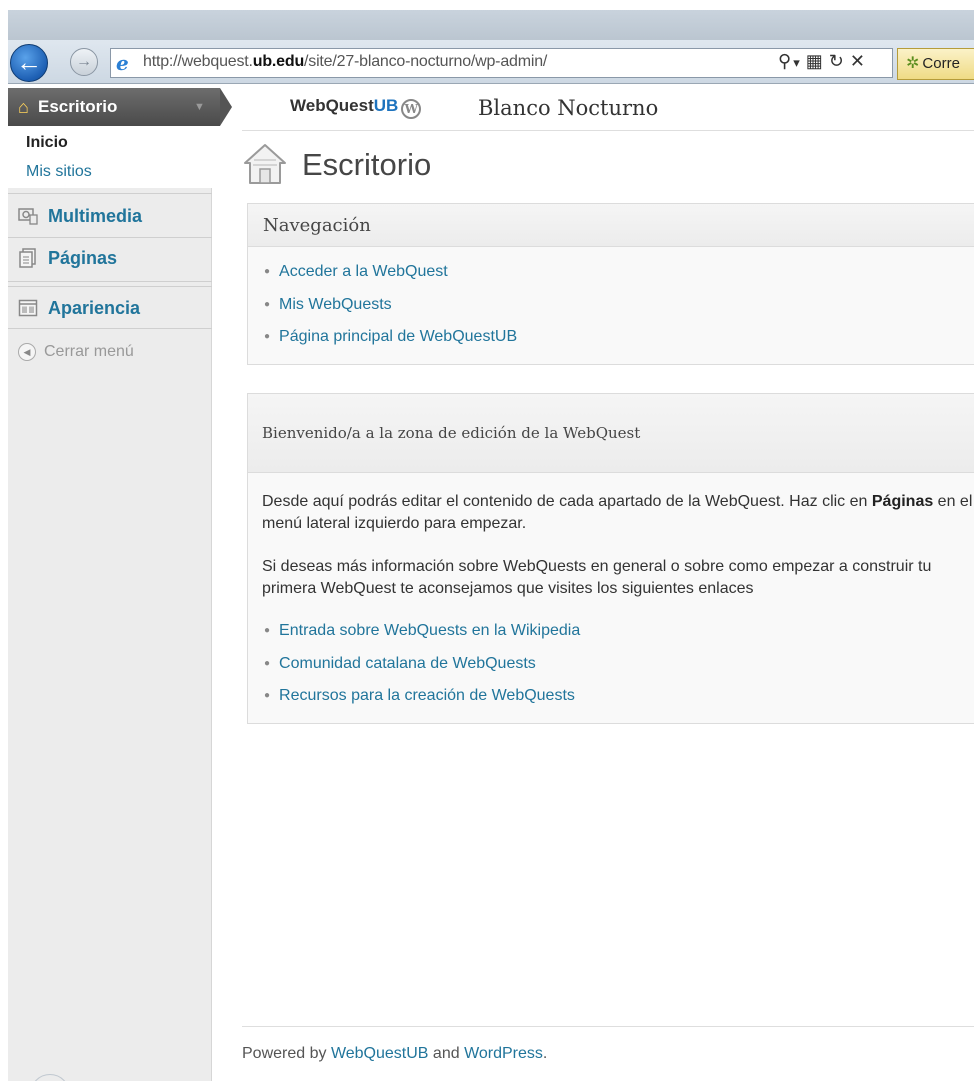 Image resolution: width=974 pixels, height=1081 pixels. I want to click on url-prefix2: quest., so click(231, 61).